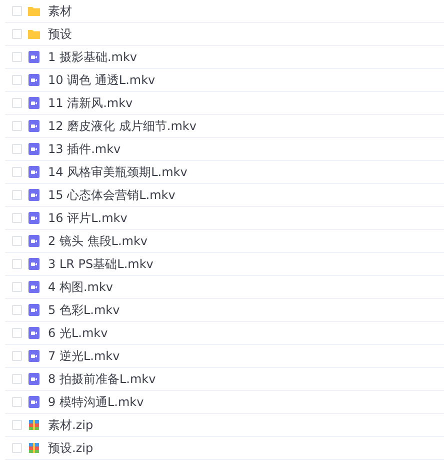 The width and height of the screenshot is (444, 465). Describe the element at coordinates (101, 264) in the screenshot. I see `file-name: 3 LR PS基础L.mkv` at that location.